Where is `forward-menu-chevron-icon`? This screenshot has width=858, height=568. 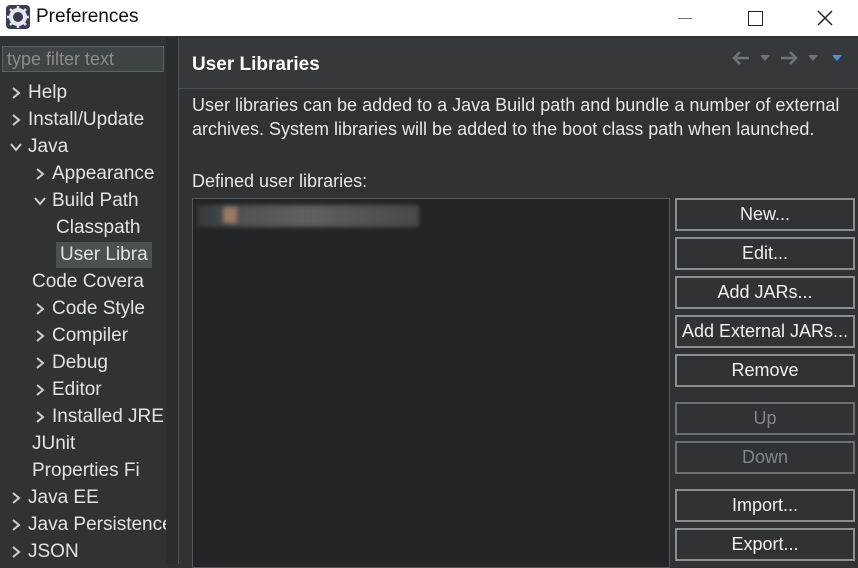 forward-menu-chevron-icon is located at coordinates (813, 58).